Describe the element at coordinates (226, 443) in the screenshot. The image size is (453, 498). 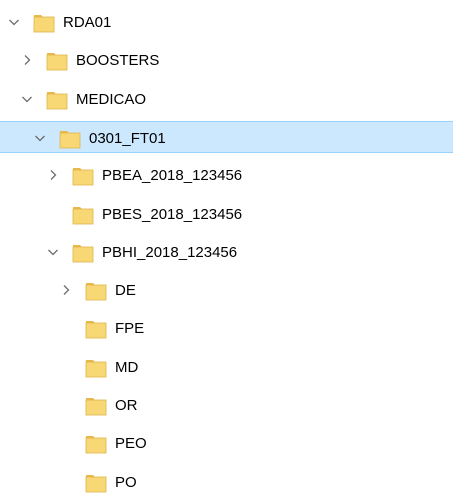
I see `tree-item: PEO` at that location.